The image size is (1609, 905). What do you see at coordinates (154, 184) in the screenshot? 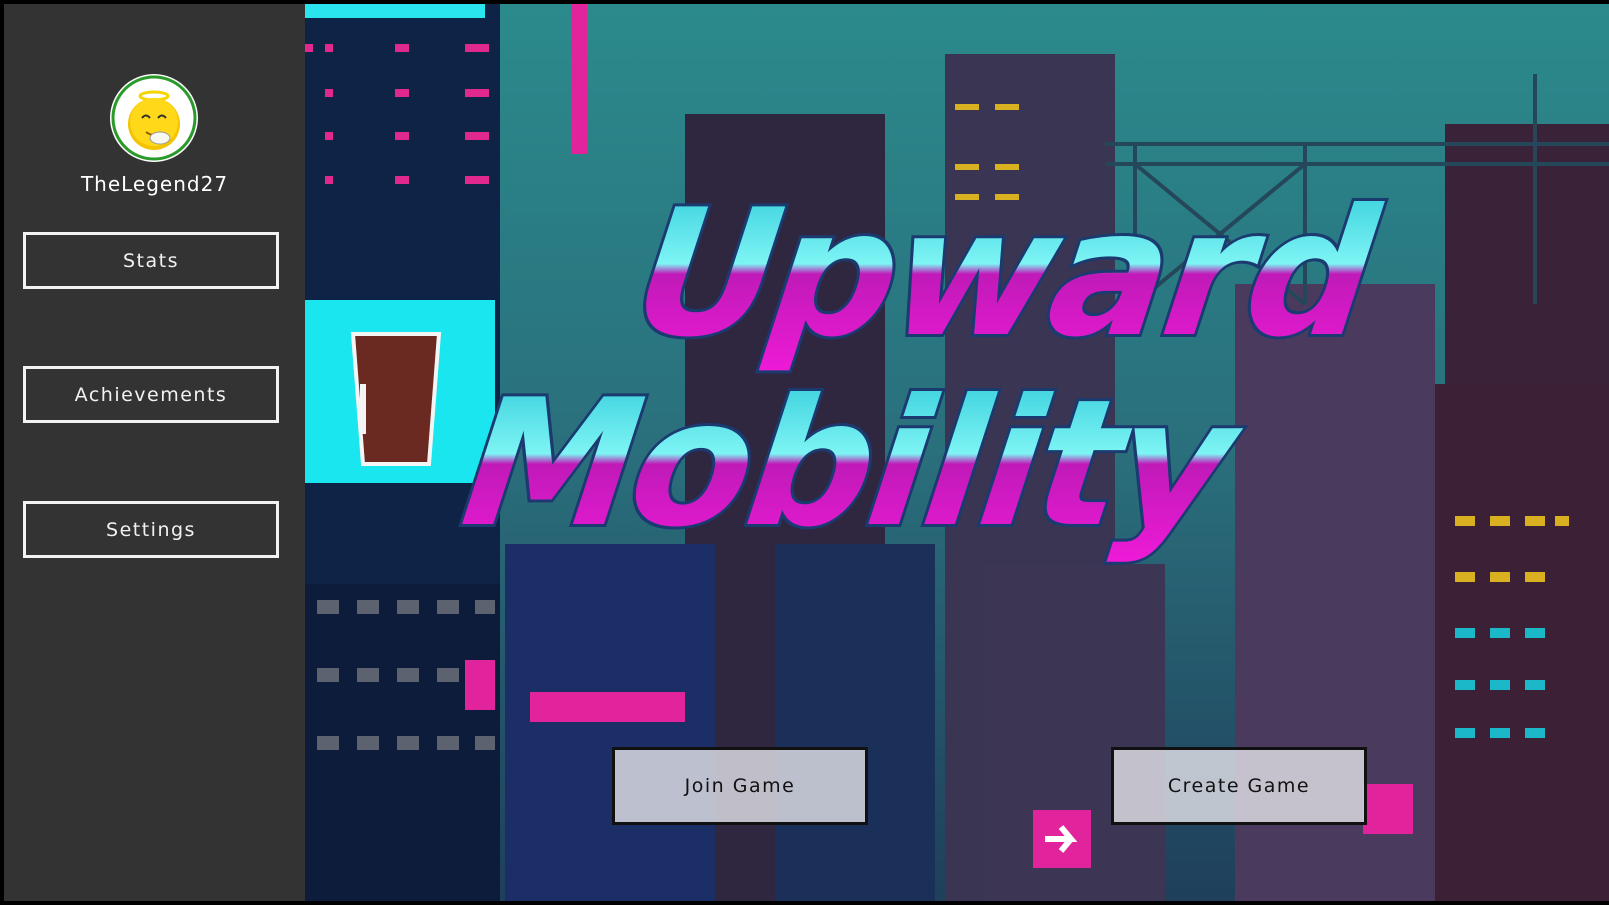
I see `username: TheLegend27` at bounding box center [154, 184].